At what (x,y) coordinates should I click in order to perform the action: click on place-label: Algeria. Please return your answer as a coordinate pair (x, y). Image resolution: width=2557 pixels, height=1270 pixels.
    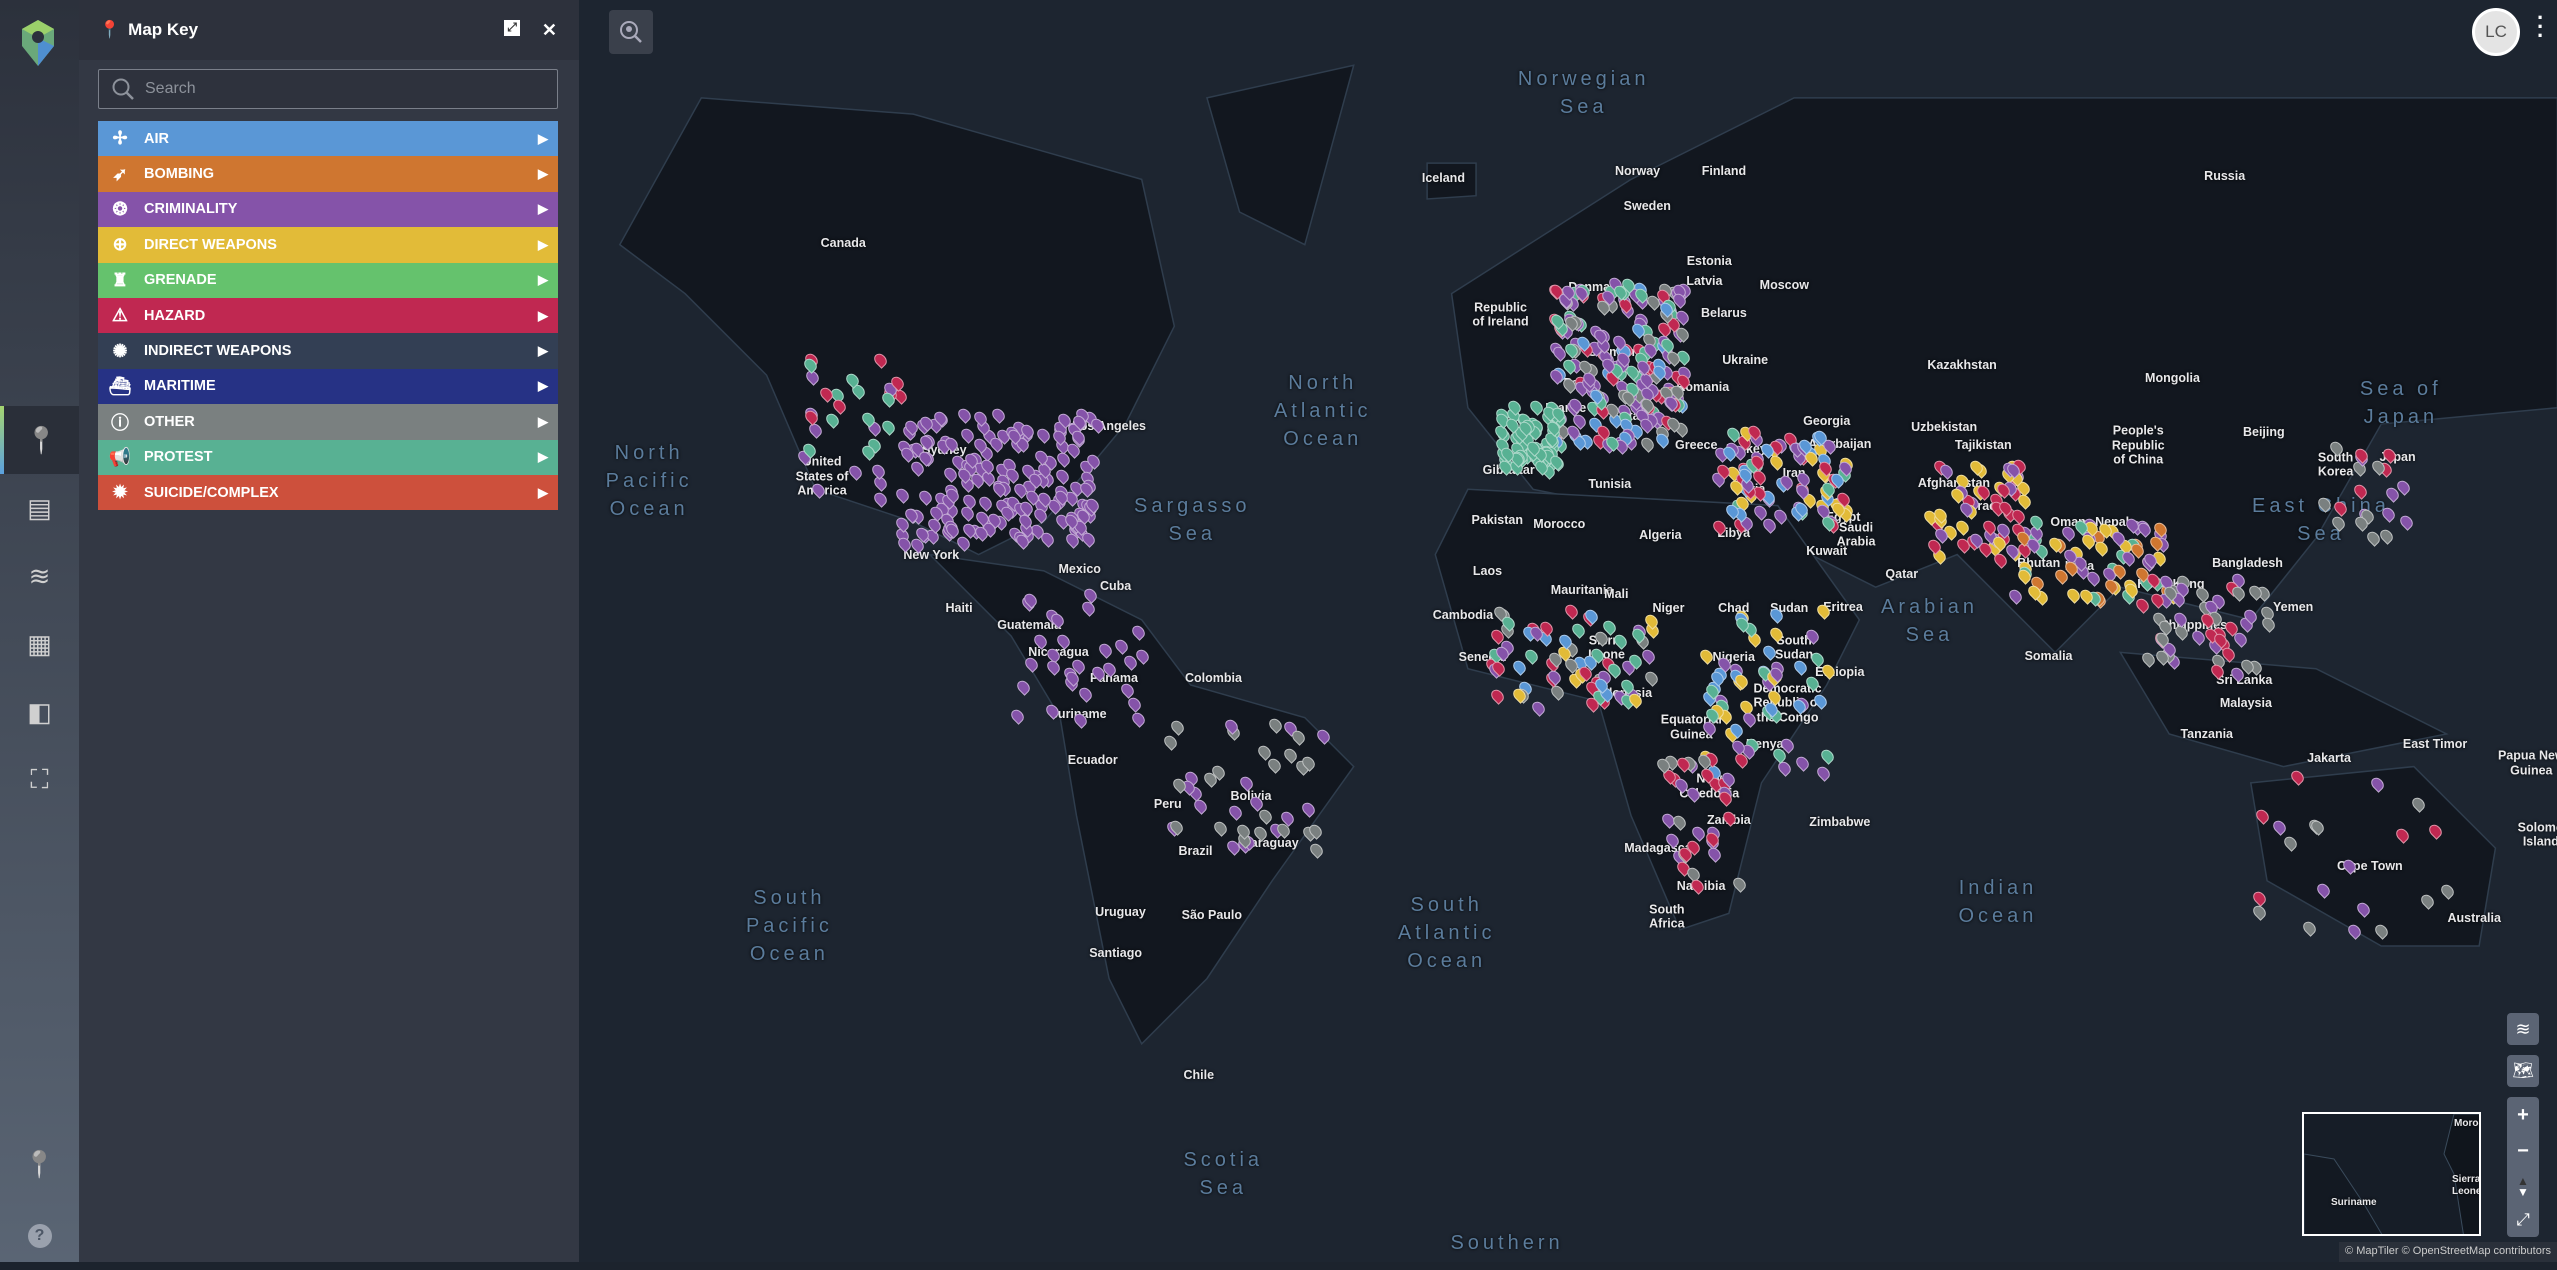
    Looking at the image, I should click on (1660, 535).